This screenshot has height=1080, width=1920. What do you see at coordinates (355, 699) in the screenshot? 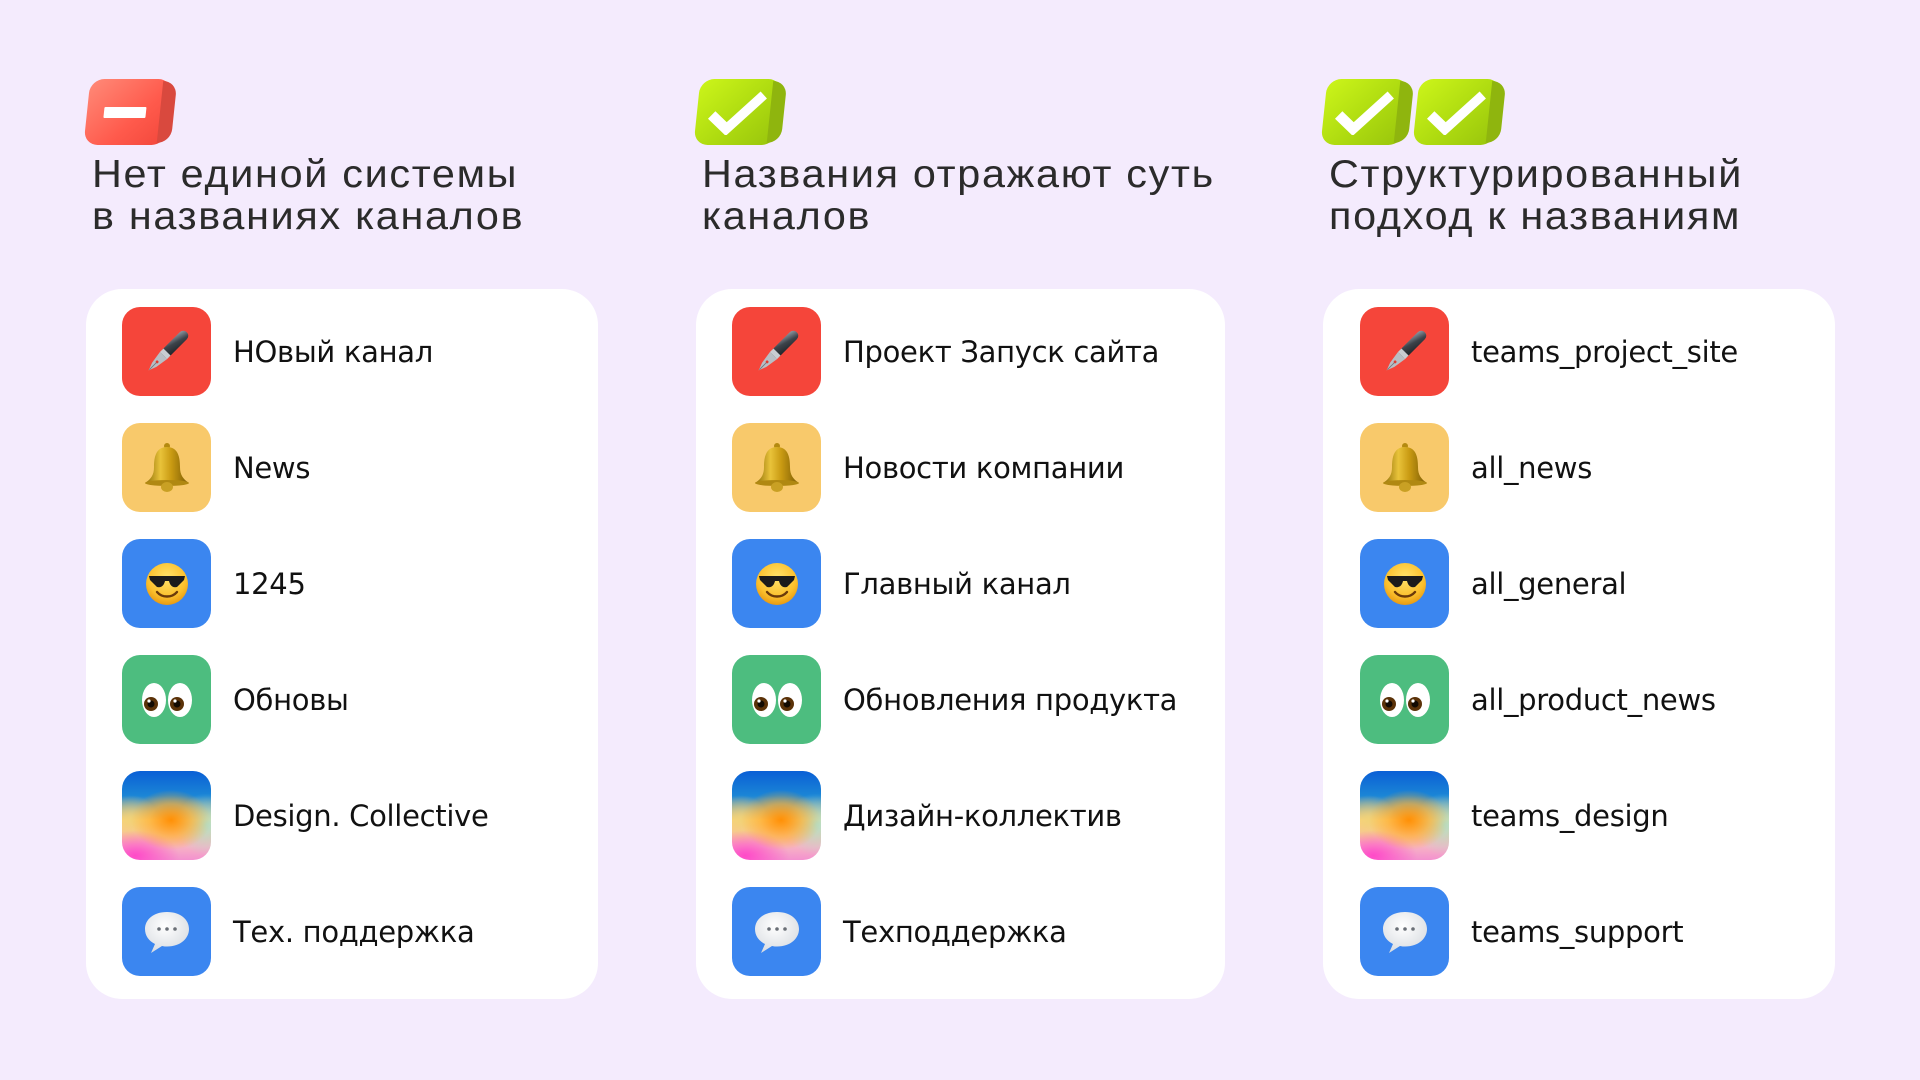
I see `channel-item: Обновы` at bounding box center [355, 699].